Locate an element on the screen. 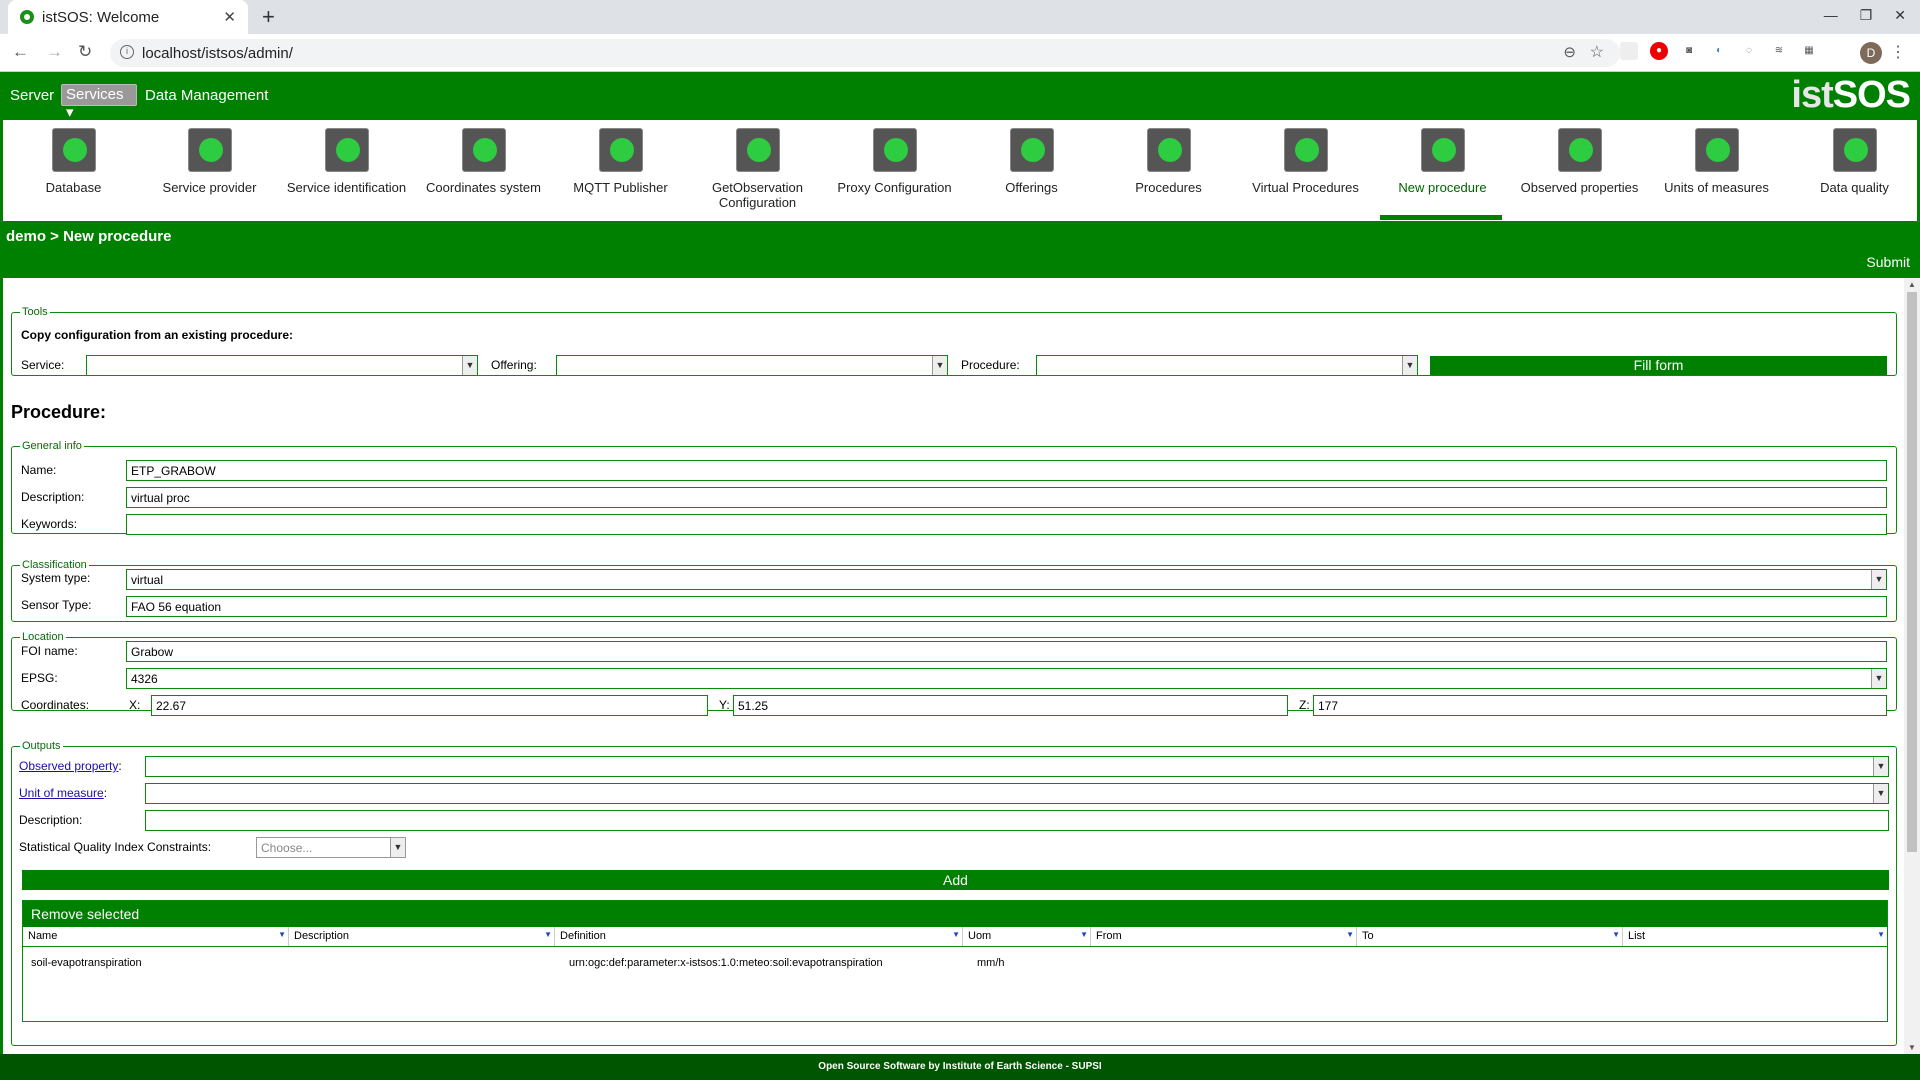 This screenshot has height=1080, width=1920. output-description-input is located at coordinates (1017, 820).